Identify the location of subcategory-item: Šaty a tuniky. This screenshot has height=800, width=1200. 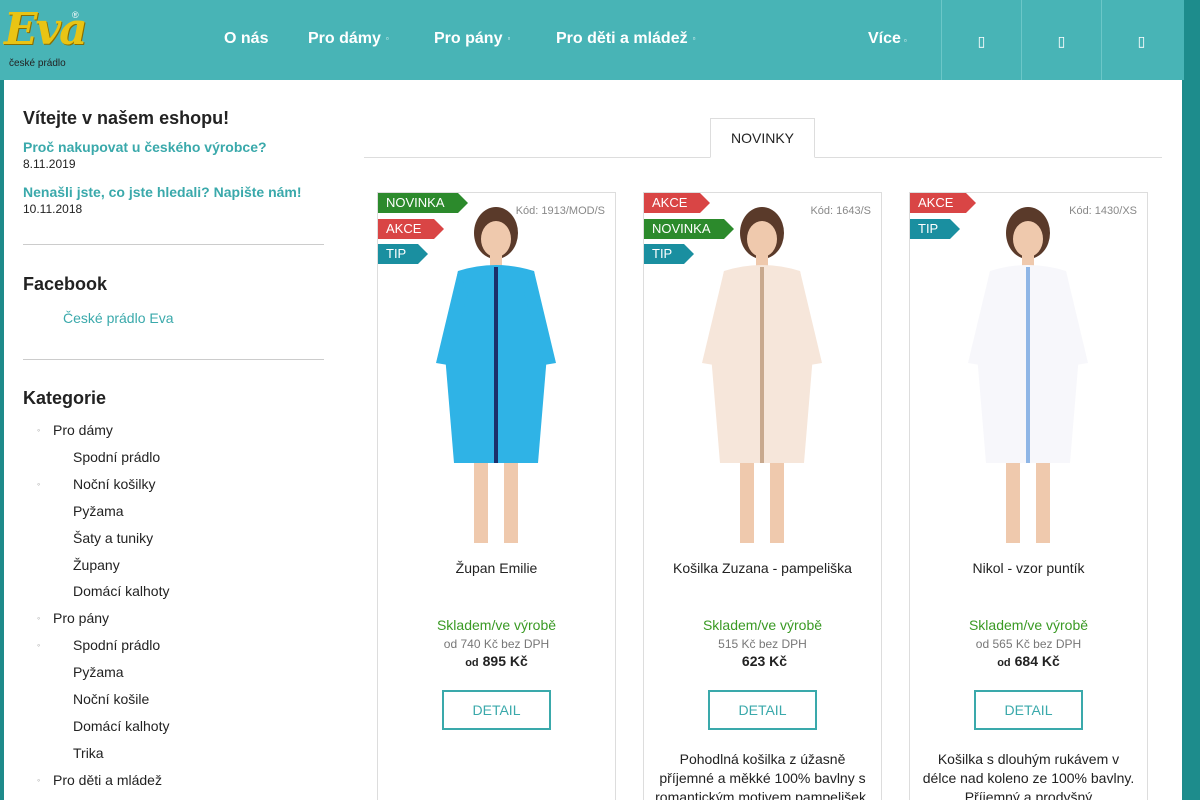
(113, 538).